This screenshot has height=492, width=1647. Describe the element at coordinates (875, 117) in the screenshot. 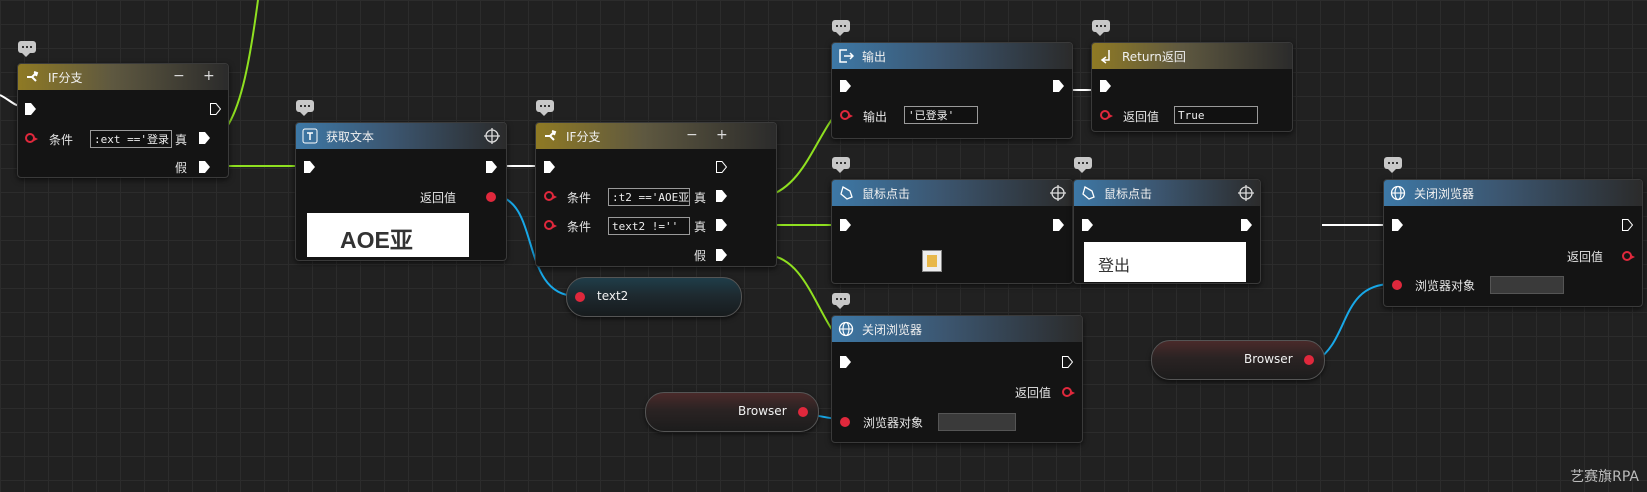

I see `output-param-label: 输出` at that location.